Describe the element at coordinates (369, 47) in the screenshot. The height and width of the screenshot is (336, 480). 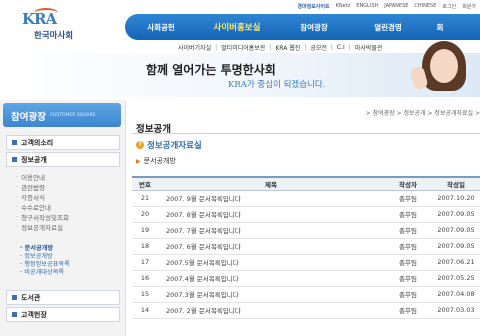
I see `subnav-link: 마사박물관` at that location.